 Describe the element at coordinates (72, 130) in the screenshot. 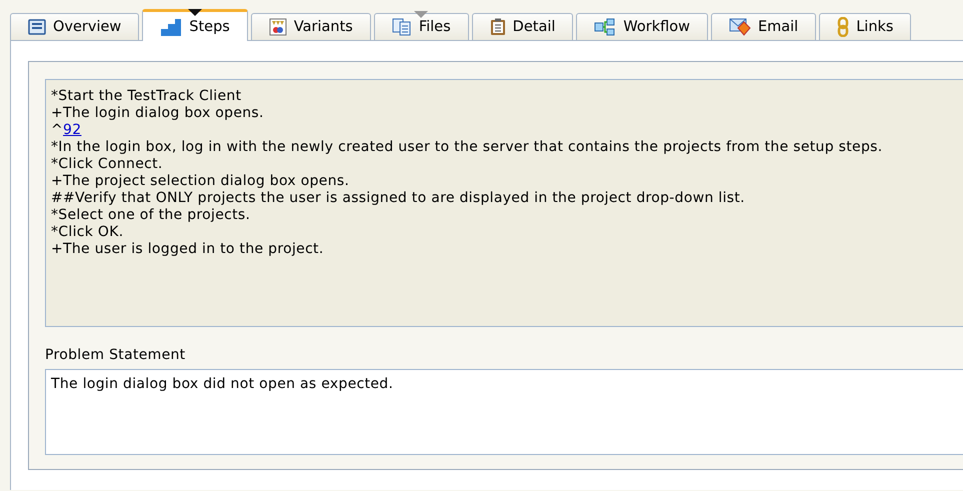

I see `link: 92` at that location.